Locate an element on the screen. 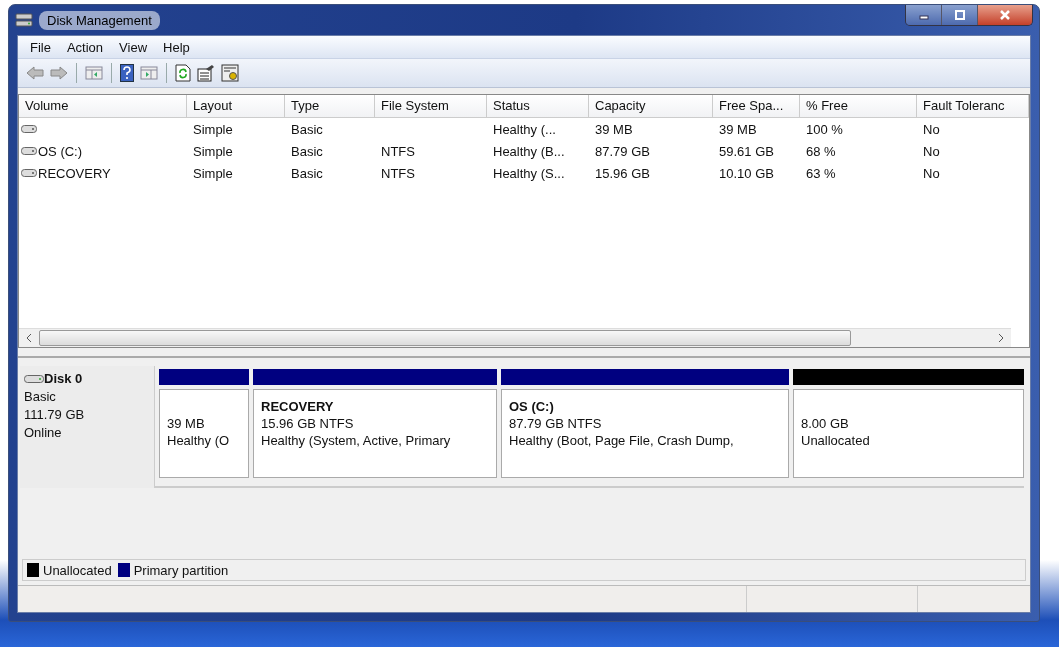 The height and width of the screenshot is (647, 1059). partition-size: 8.00 GB is located at coordinates (825, 423).